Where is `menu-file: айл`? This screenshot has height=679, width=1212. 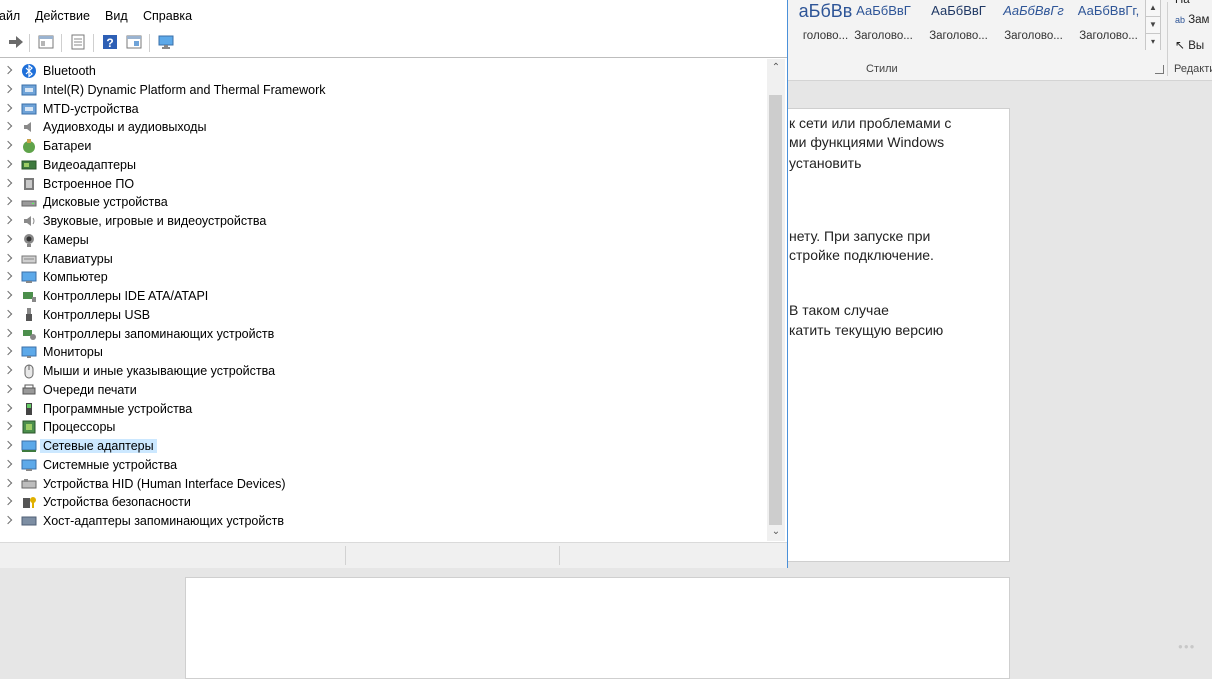
menu-file: айл is located at coordinates (10, 16).